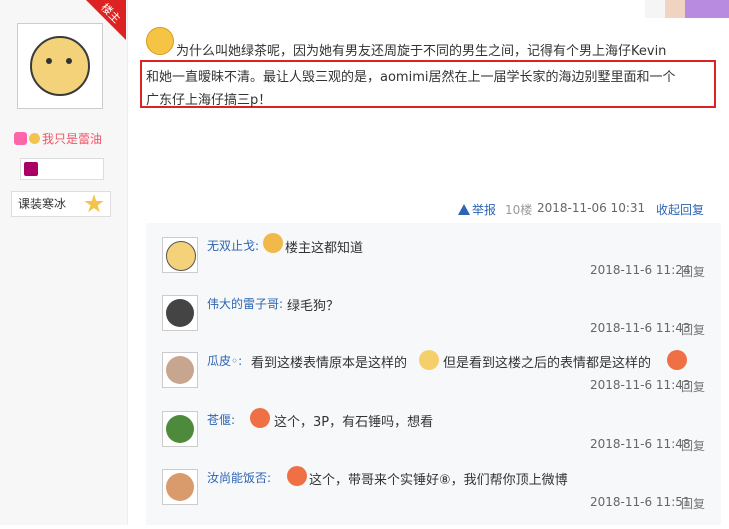 The width and height of the screenshot is (729, 529). I want to click on reply-text: 看到这楼表情原本是这样的, so click(329, 363).